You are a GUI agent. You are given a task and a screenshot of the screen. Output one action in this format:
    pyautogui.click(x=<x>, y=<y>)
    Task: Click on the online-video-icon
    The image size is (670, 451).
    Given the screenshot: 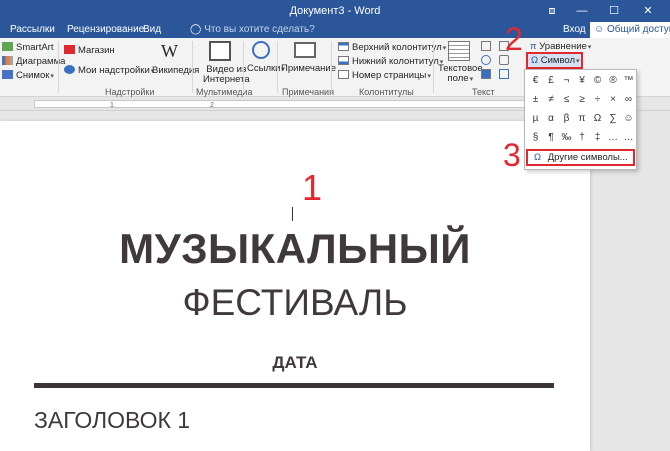 What is the action you would take?
    pyautogui.click(x=220, y=51)
    